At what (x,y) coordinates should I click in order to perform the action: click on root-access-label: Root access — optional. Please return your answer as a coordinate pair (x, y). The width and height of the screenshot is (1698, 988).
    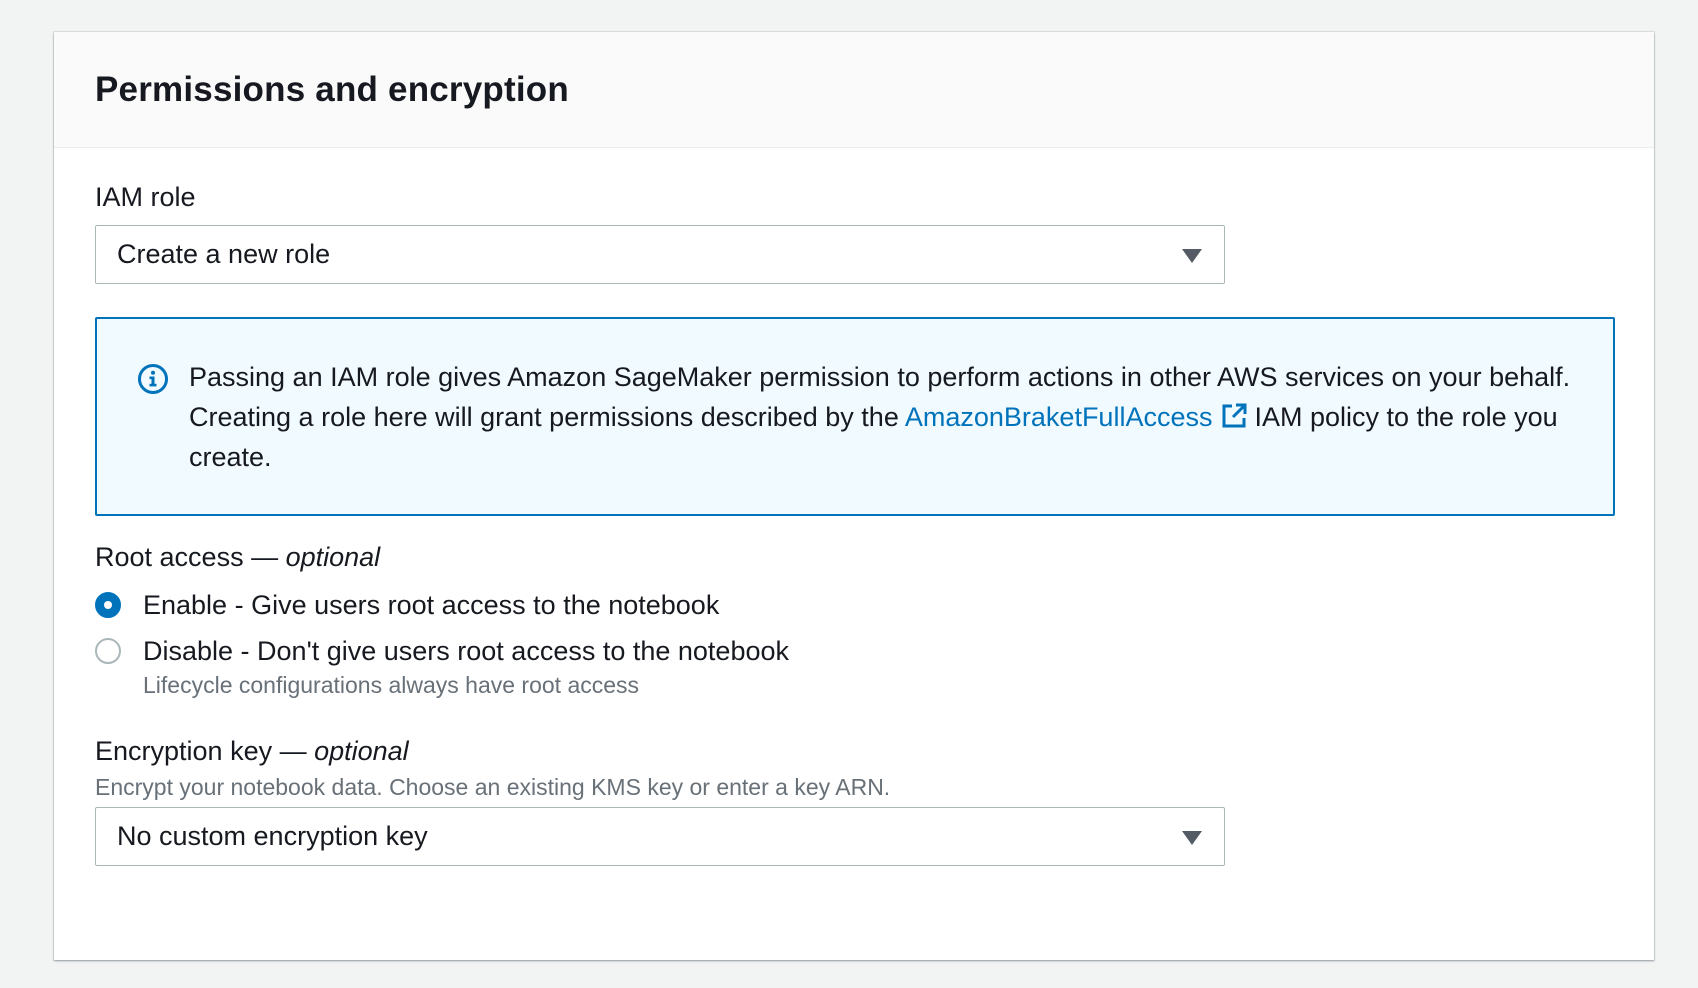
    Looking at the image, I should click on (237, 557).